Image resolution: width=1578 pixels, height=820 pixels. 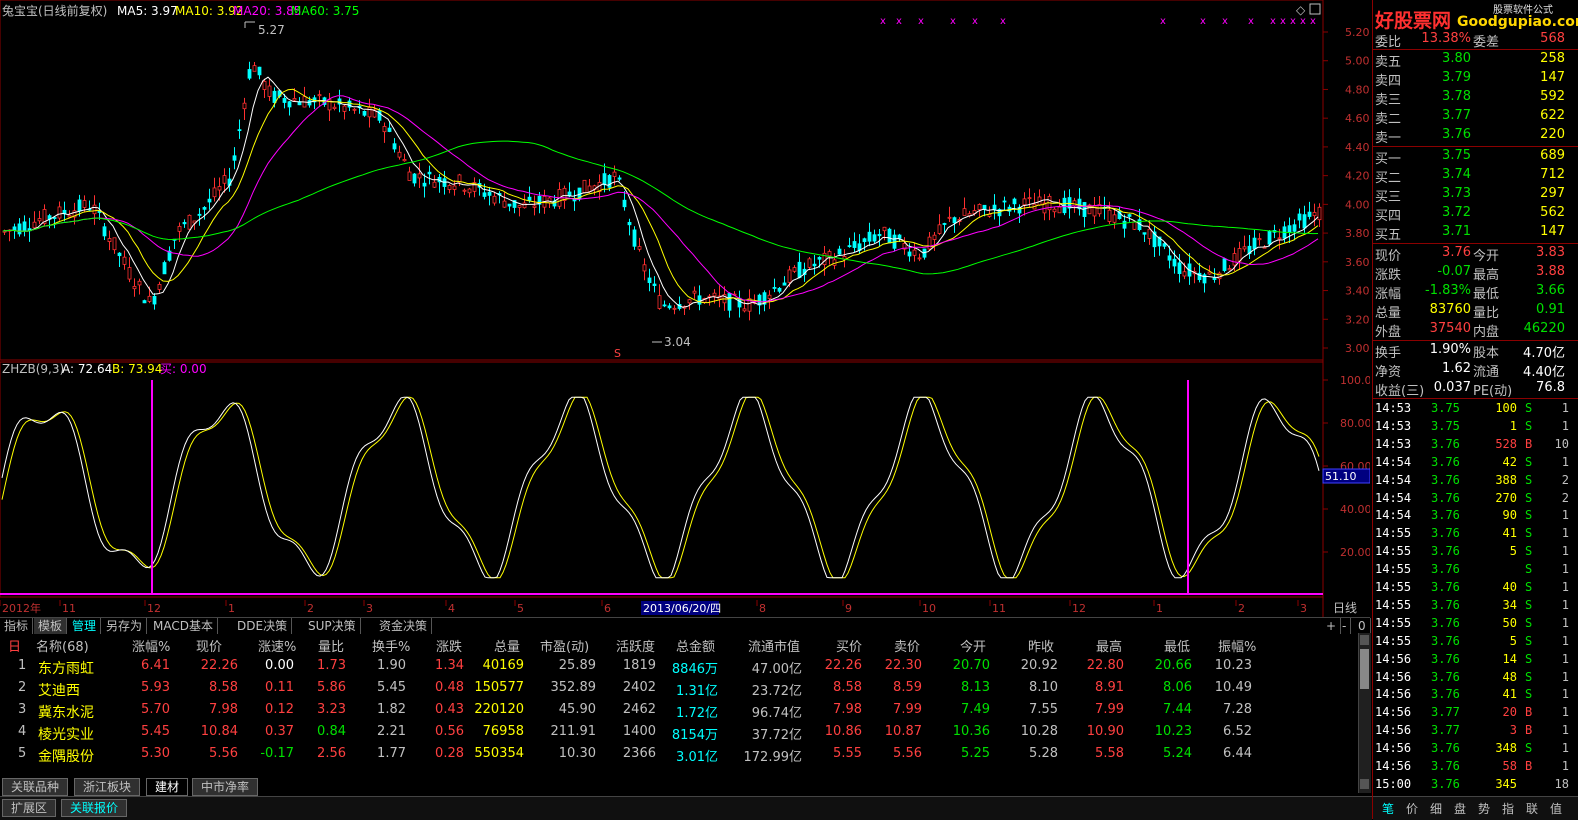 What do you see at coordinates (167, 787) in the screenshot?
I see `sector-tab-2: 建材` at bounding box center [167, 787].